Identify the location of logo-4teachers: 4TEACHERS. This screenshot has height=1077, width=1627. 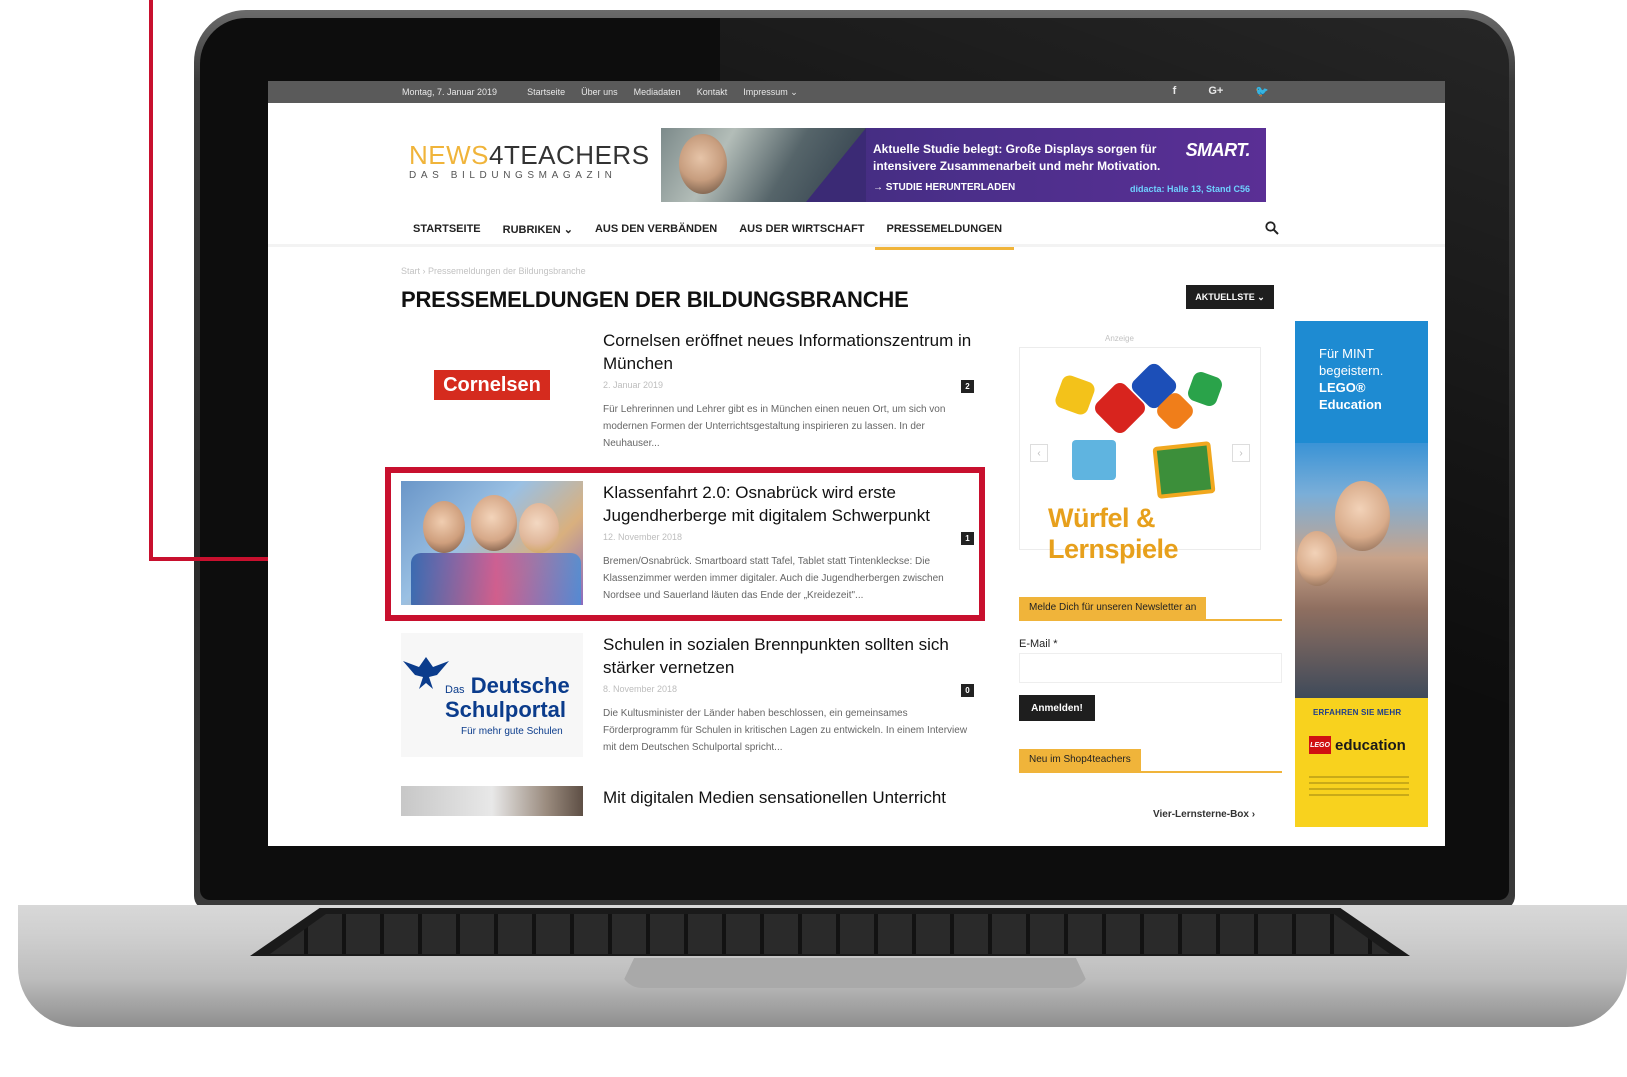
(569, 155).